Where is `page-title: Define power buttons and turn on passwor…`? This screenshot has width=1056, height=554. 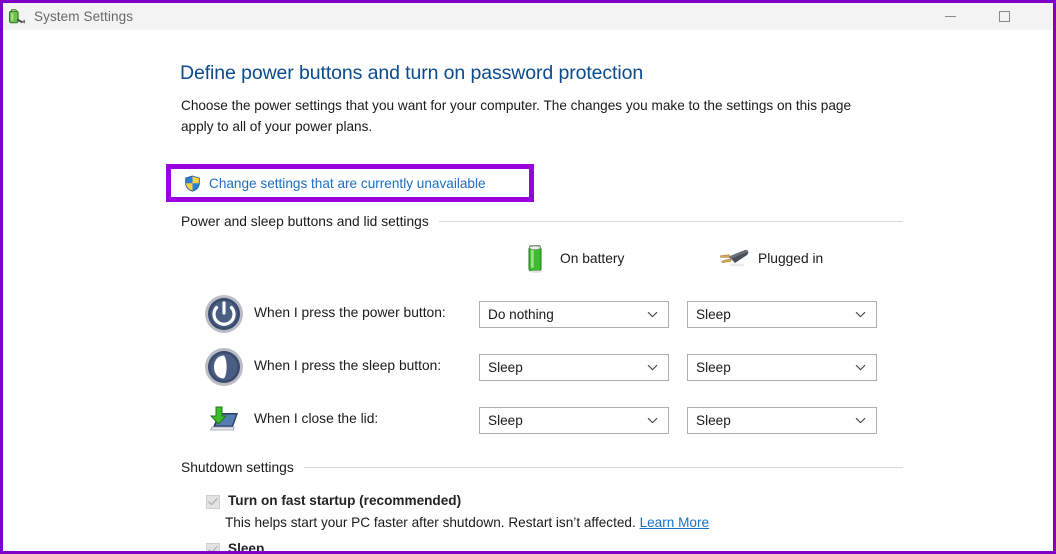 page-title: Define power buttons and turn on passwor… is located at coordinates (412, 73).